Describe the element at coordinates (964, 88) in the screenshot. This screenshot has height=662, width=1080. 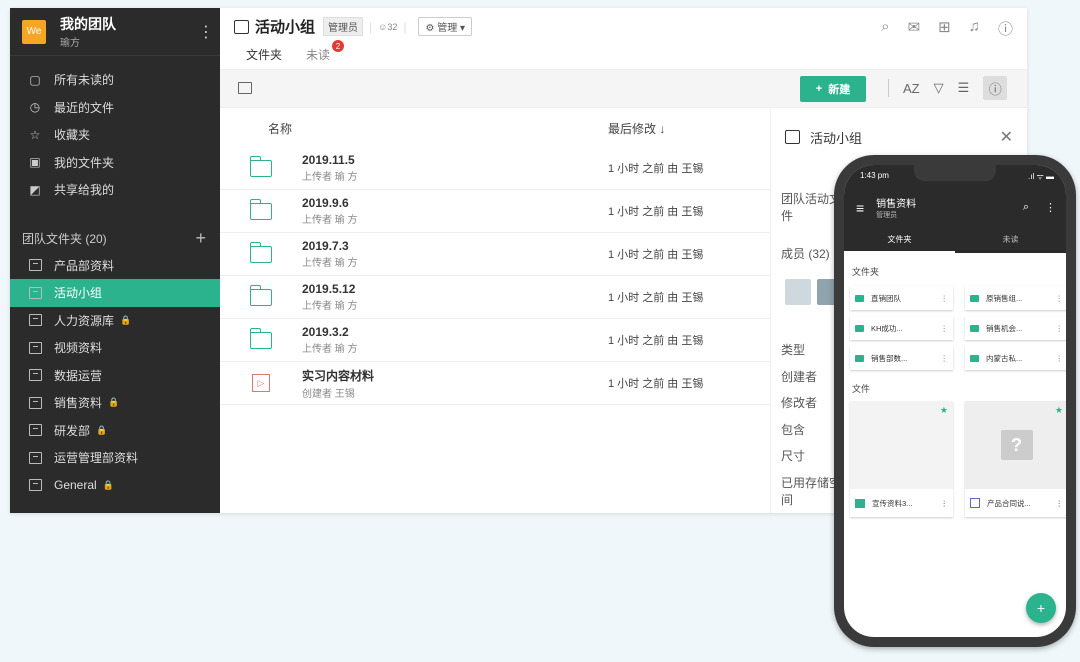
I see `list-view-icon: ☰` at that location.